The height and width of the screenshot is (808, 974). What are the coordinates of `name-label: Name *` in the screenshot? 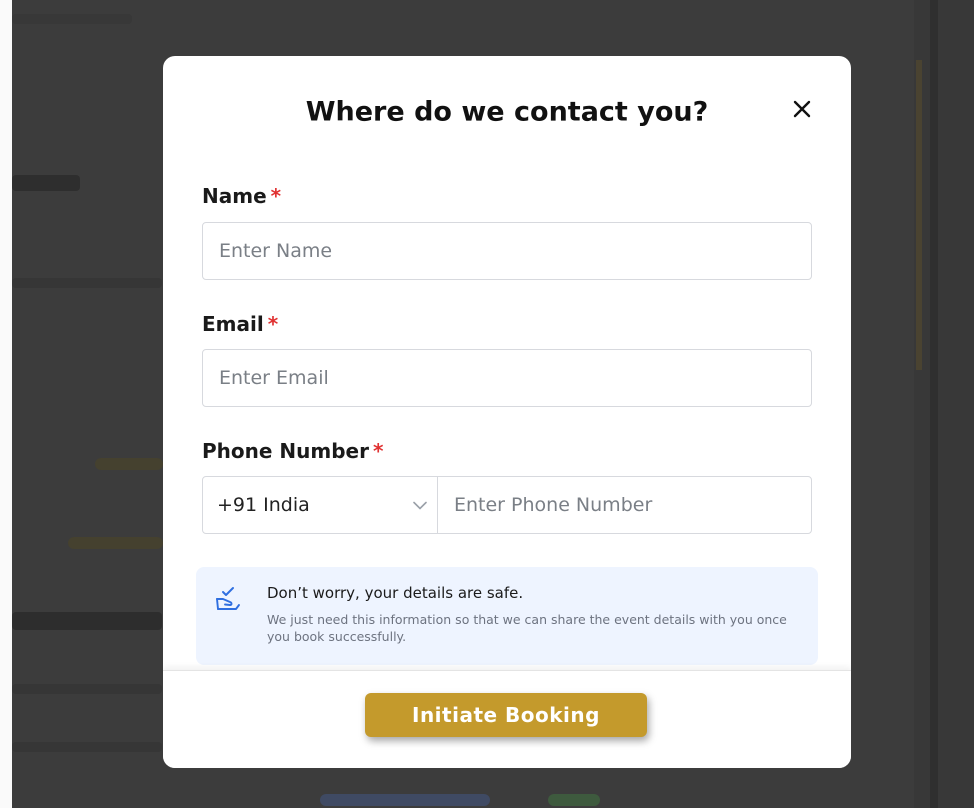 It's located at (241, 196).